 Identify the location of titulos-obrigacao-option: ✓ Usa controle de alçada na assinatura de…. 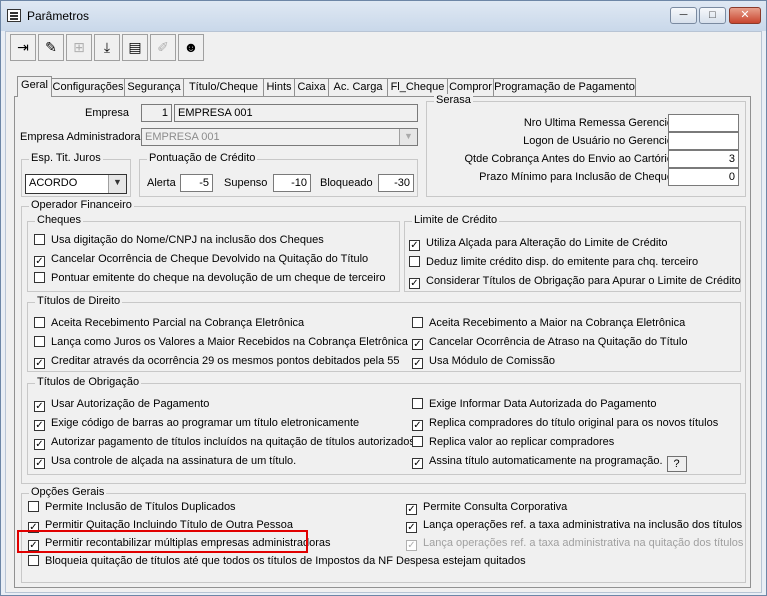
(165, 462).